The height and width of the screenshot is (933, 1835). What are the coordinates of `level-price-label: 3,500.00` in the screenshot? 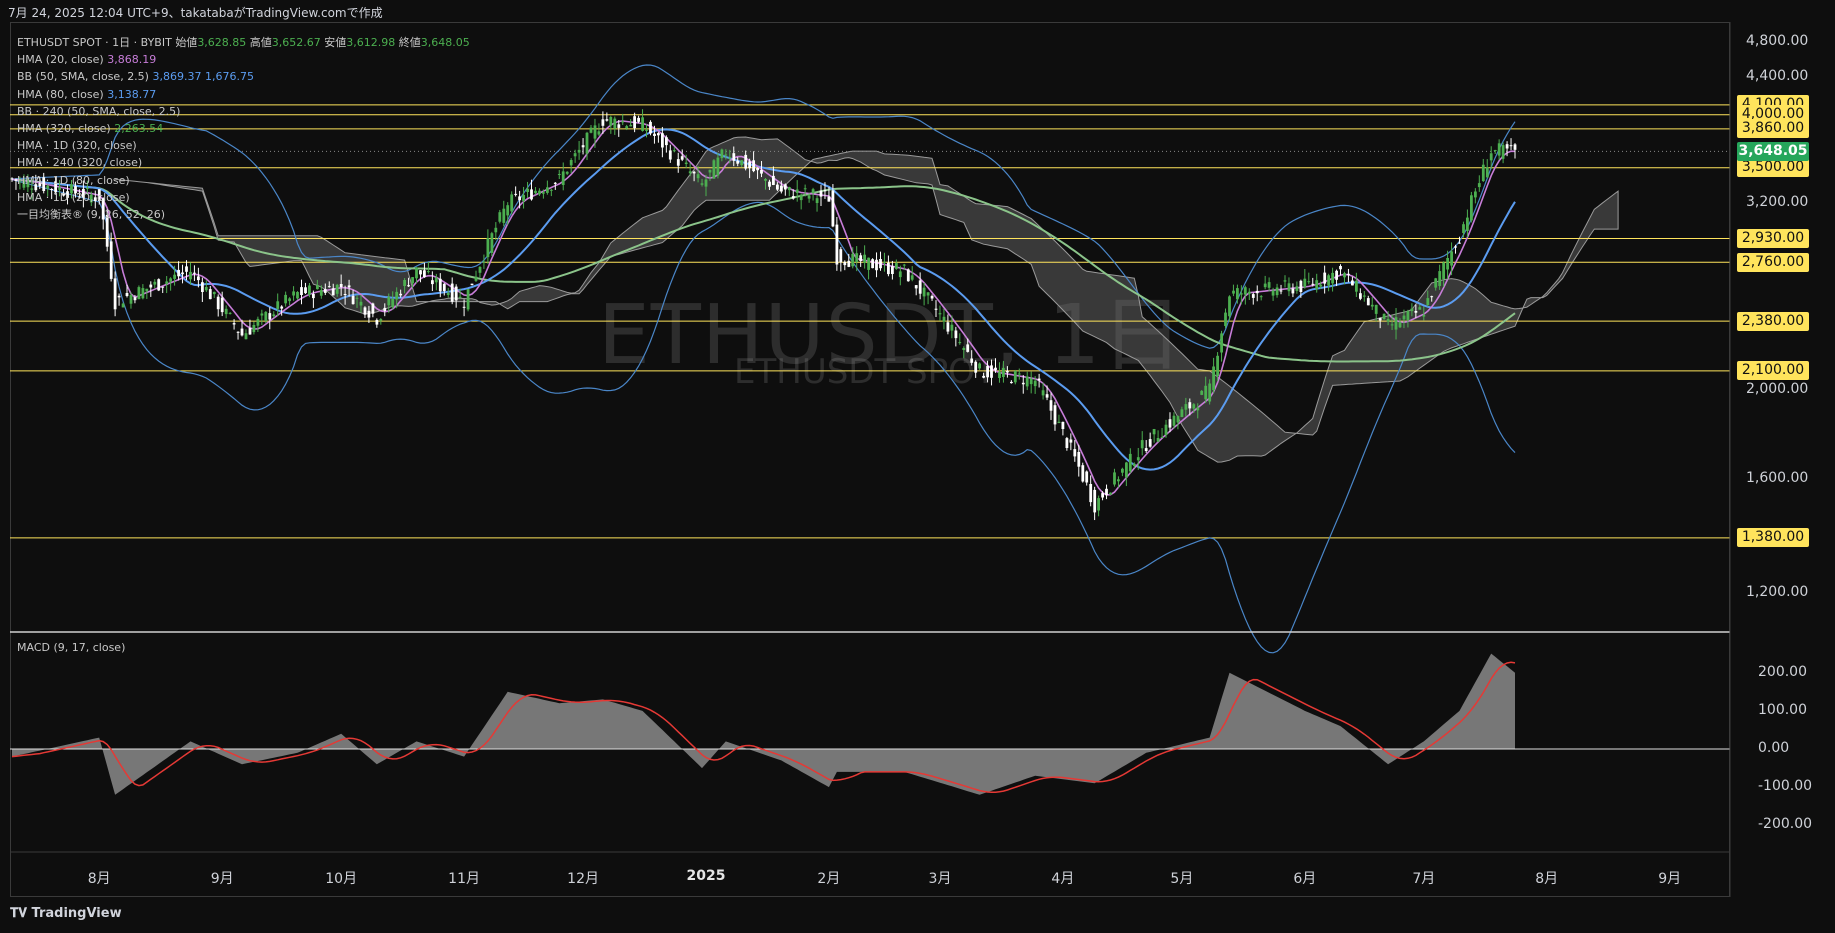 It's located at (1773, 168).